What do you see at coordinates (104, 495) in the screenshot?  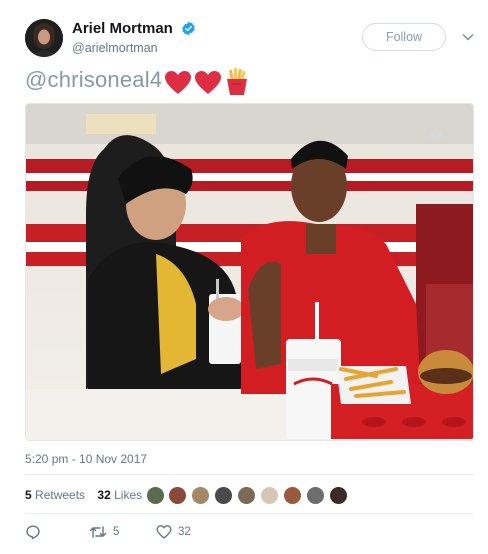 I see `likes-count: 32` at bounding box center [104, 495].